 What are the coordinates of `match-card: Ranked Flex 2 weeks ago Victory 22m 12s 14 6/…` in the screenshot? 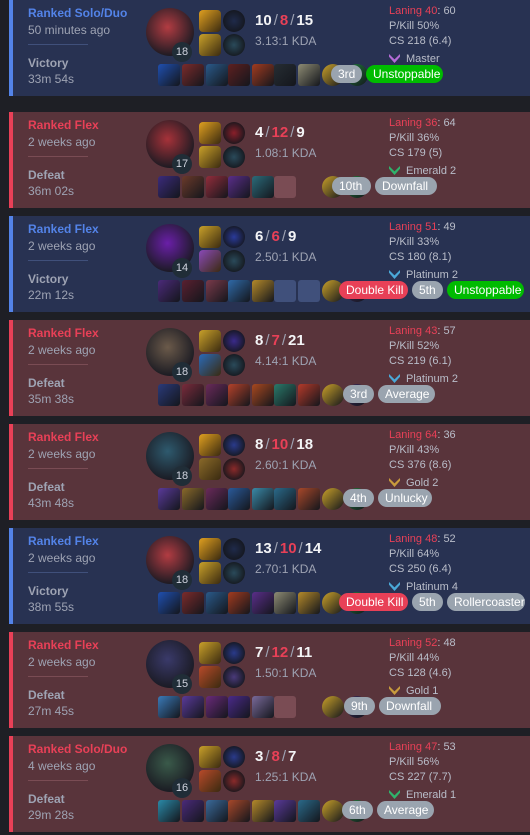 It's located at (269, 264).